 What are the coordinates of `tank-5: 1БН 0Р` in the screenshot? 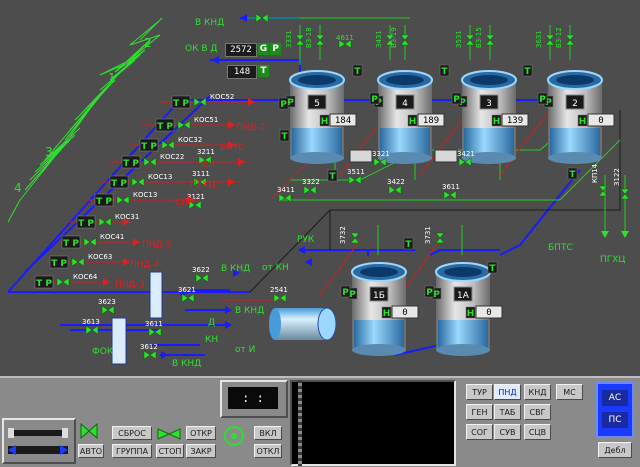 It's located at (383, 309).